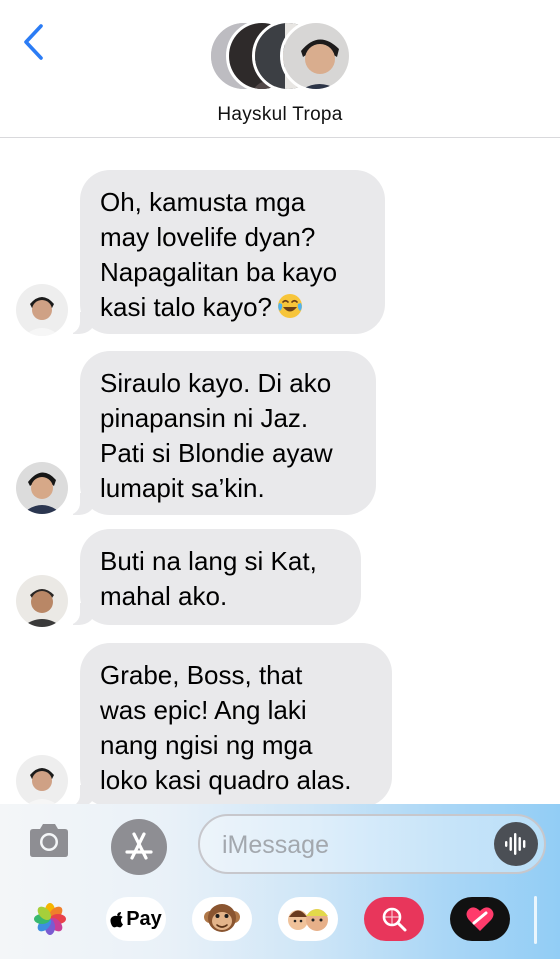  I want to click on animoji-app-button, so click(222, 919).